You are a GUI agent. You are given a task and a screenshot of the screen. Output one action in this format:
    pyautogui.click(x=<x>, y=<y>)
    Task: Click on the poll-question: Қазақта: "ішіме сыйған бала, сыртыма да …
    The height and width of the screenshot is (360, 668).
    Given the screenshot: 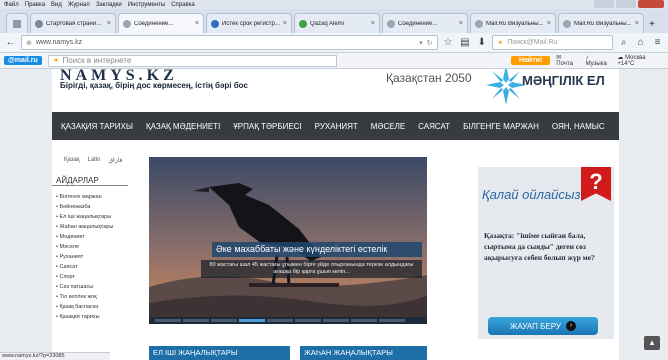 What is the action you would take?
    pyautogui.click(x=539, y=246)
    